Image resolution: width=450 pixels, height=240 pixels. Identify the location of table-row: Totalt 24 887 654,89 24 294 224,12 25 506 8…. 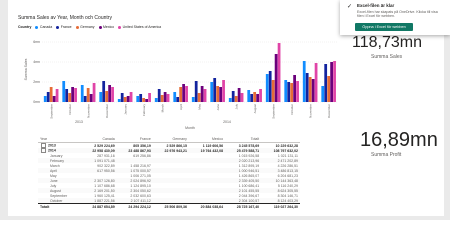
(169, 206).